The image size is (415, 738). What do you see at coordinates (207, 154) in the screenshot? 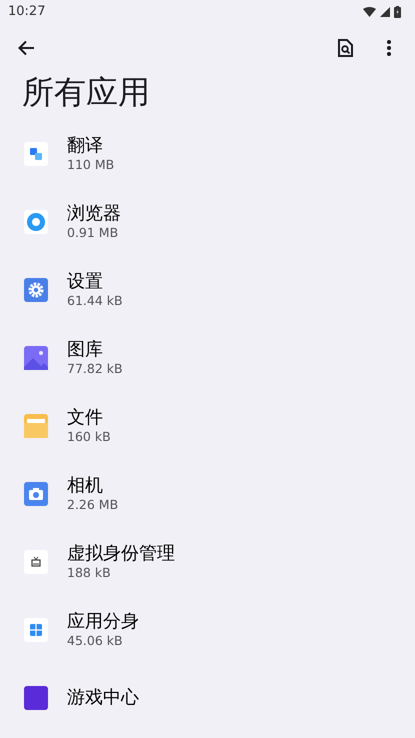
I see `app-list-item: 翻译 110 MB` at bounding box center [207, 154].